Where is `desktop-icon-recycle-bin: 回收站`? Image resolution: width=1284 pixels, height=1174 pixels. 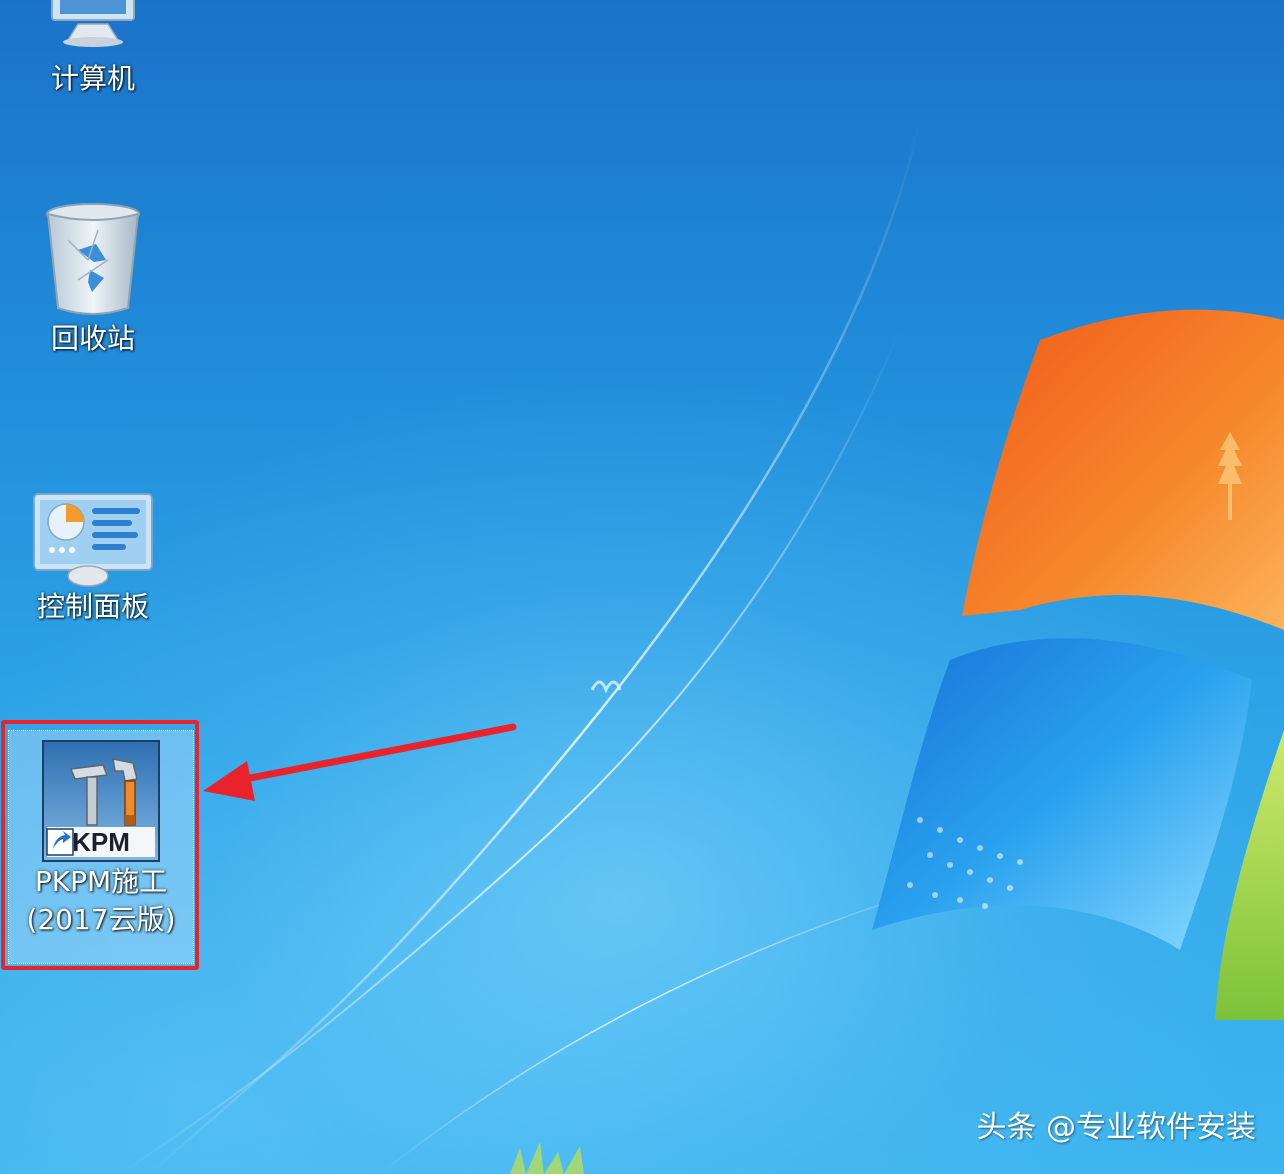 desktop-icon-recycle-bin: 回收站 is located at coordinates (93, 279).